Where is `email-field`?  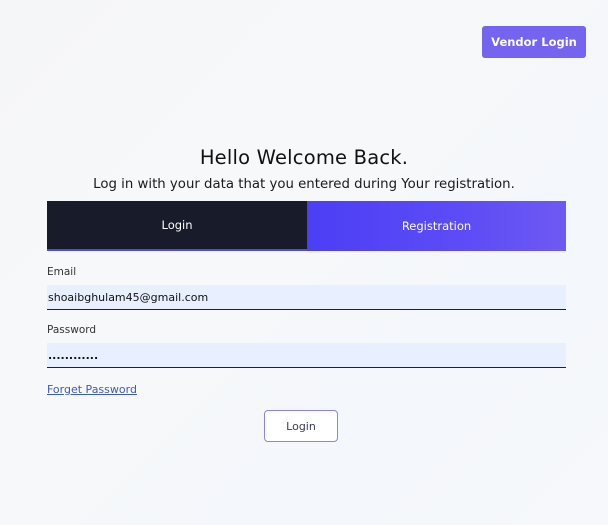
email-field is located at coordinates (306, 297).